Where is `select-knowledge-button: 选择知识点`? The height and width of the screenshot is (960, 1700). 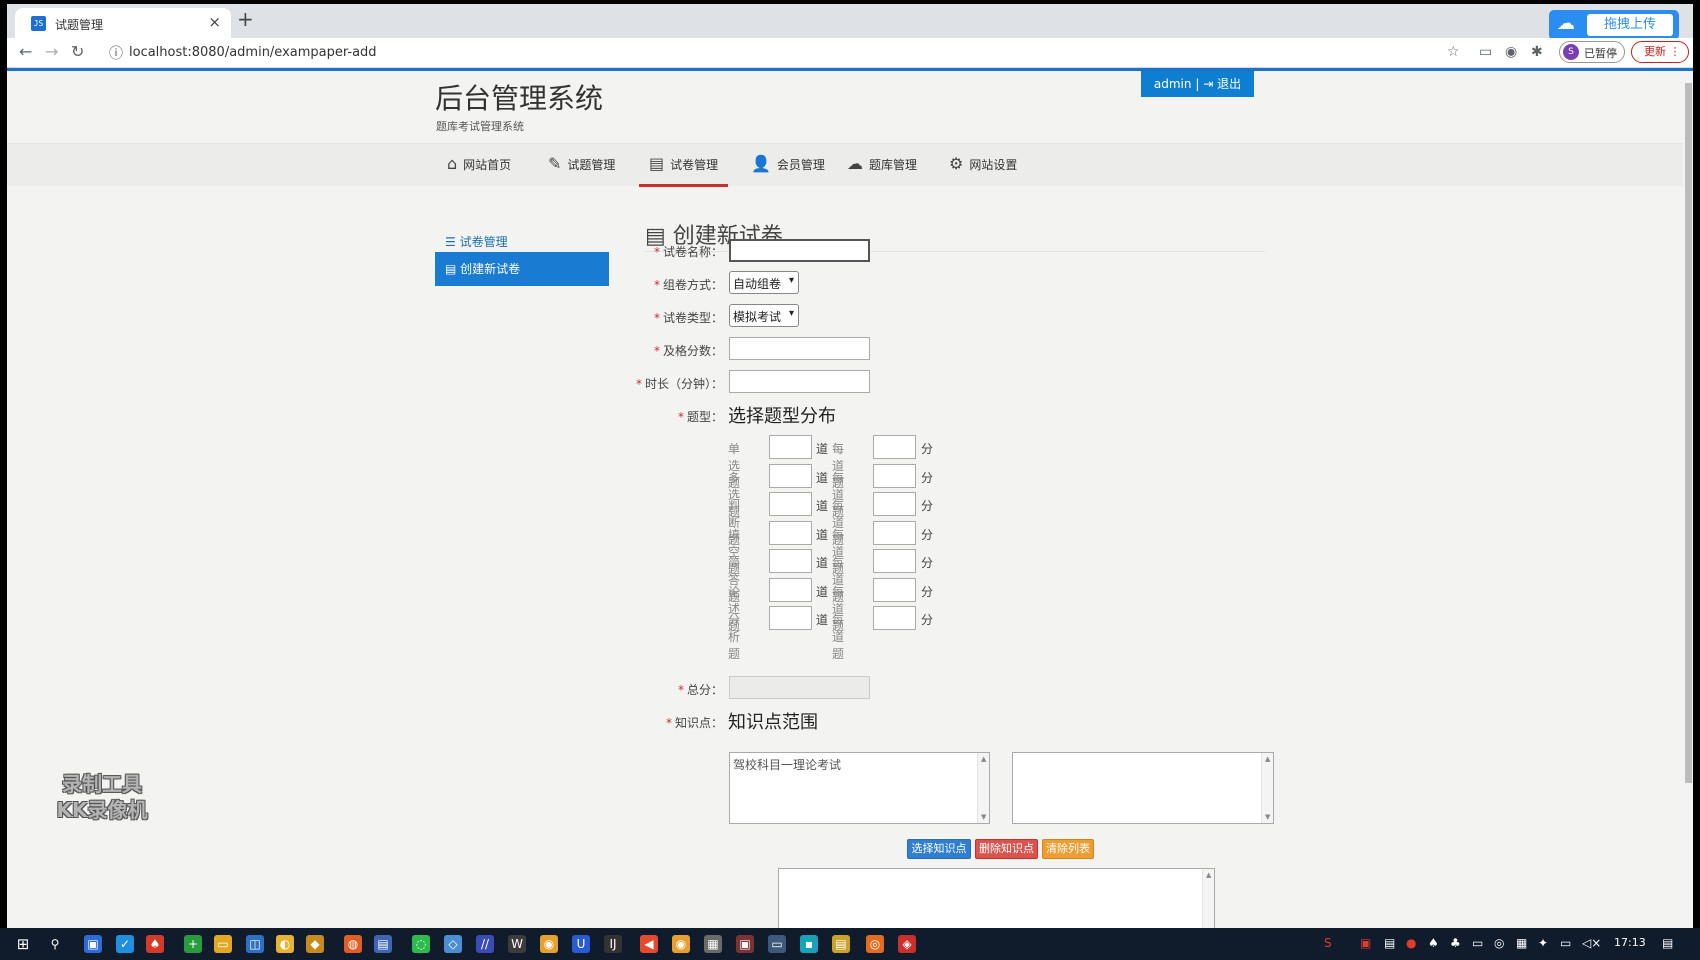 select-knowledge-button: 选择知识点 is located at coordinates (939, 849).